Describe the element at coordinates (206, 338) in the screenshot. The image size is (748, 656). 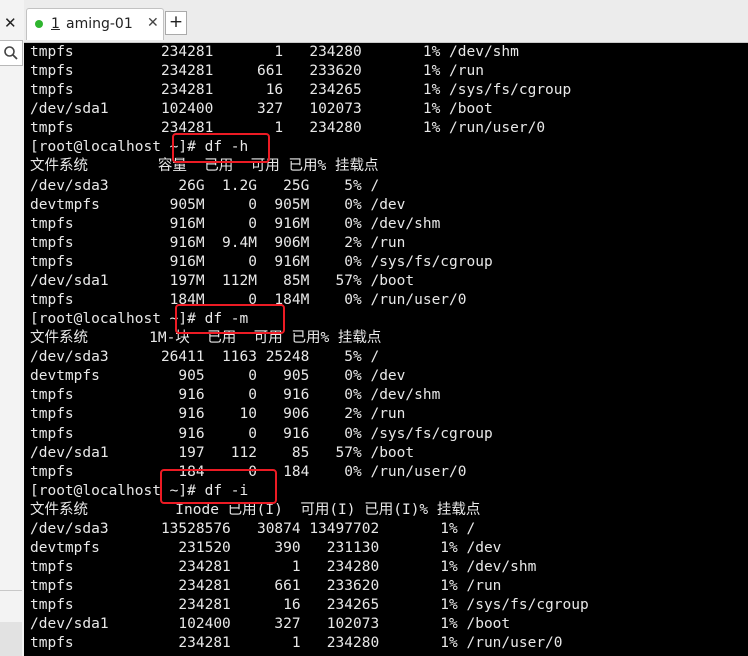
I see `terminal-line: 文件系统 1M-块 已用 可用 已用% 挂载点` at that location.